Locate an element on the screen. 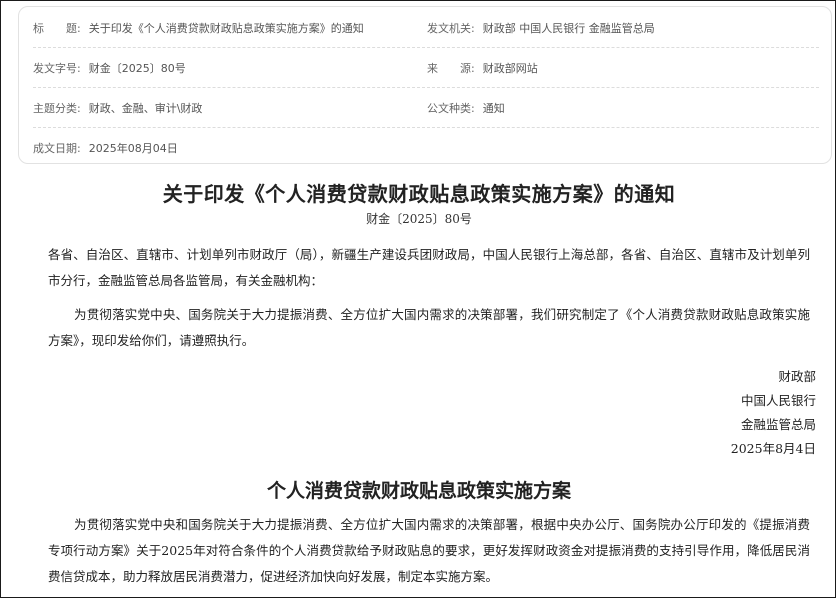 This screenshot has height=600, width=838. meta-docno: 发文字号: 财金〔2025〕80号 is located at coordinates (109, 68).